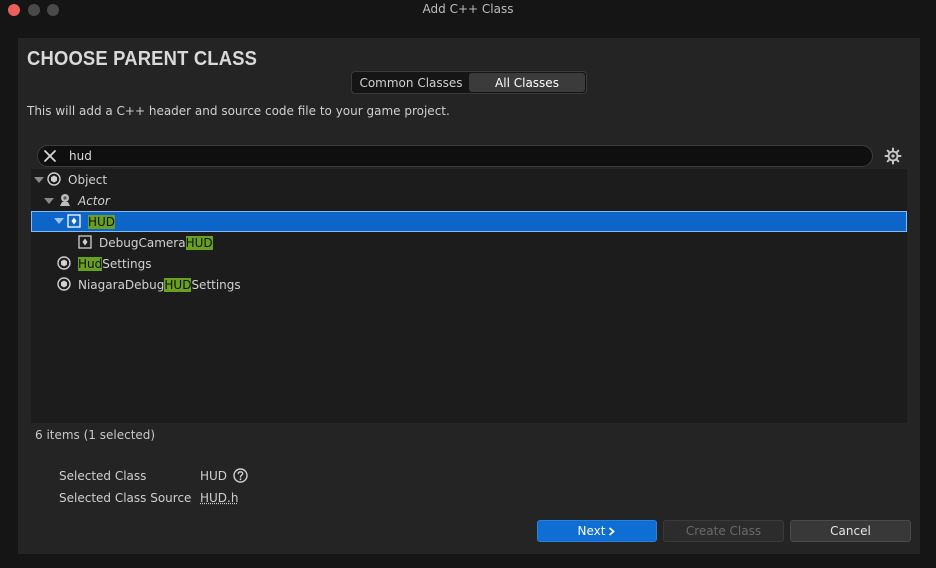 This screenshot has width=936, height=568. I want to click on selected-class-source-label: Selected Class Source, so click(125, 498).